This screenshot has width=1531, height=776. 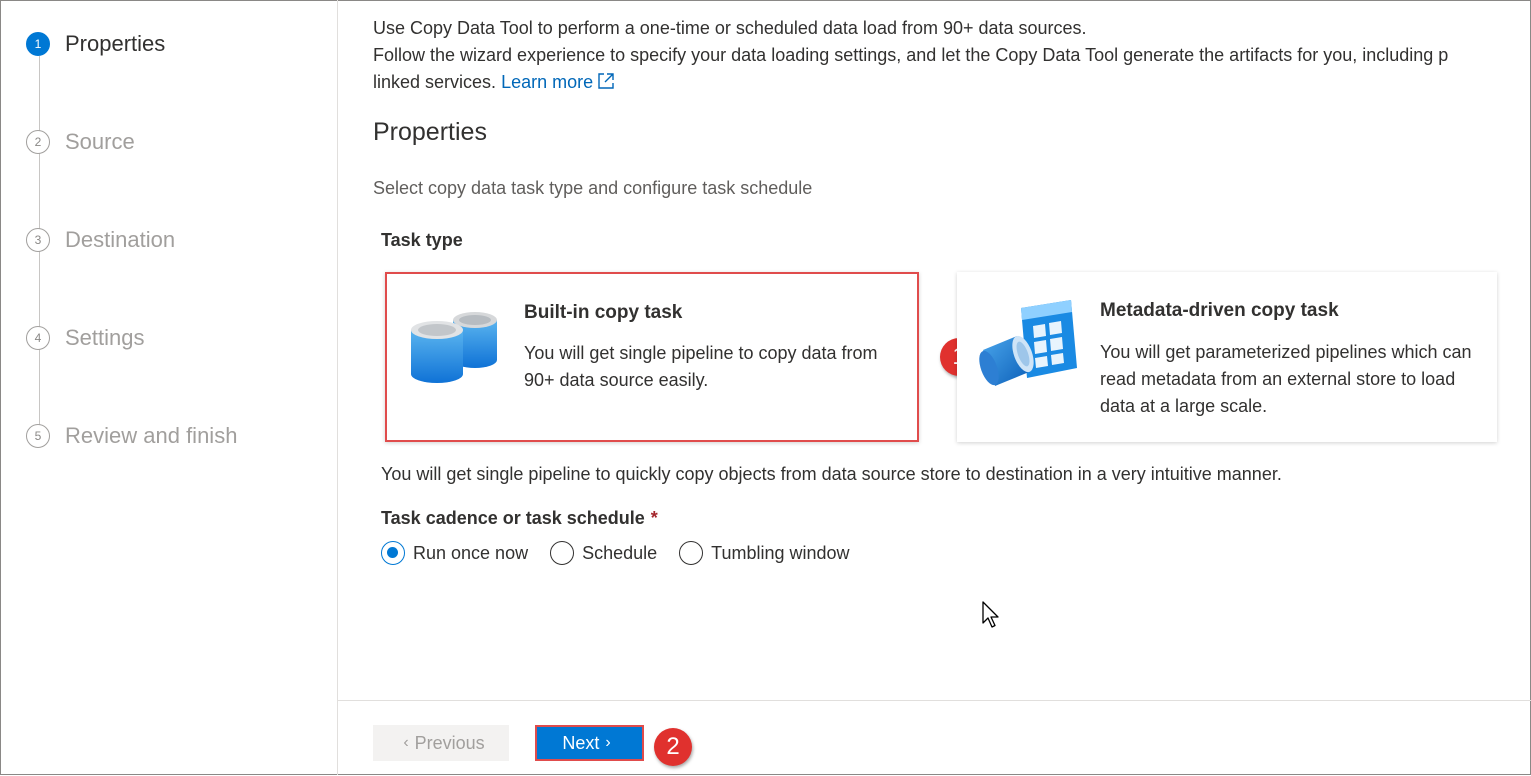 I want to click on next-button: Next ›, so click(x=589, y=743).